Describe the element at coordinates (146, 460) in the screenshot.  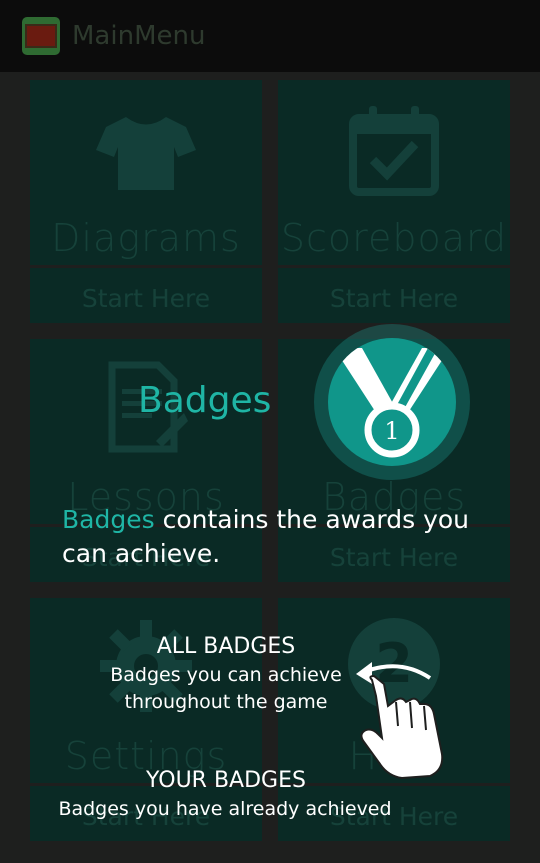
I see `tile-lessons: Lessons Start Here` at that location.